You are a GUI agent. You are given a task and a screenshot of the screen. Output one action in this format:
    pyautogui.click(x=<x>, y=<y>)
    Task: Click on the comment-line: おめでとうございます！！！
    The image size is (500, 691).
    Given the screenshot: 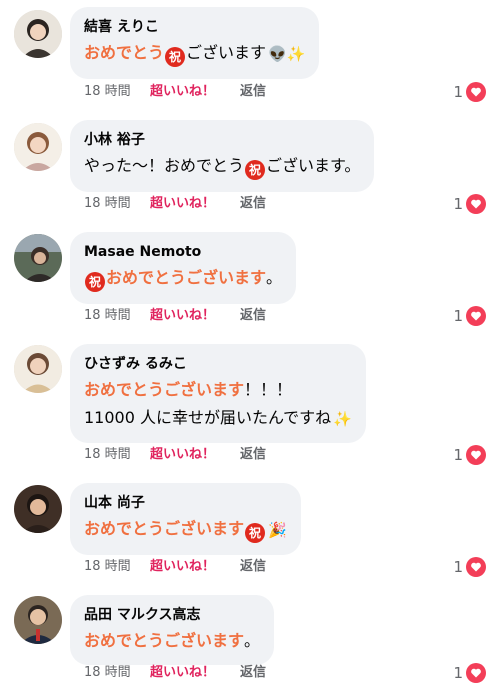 What is the action you would take?
    pyautogui.click(x=218, y=390)
    